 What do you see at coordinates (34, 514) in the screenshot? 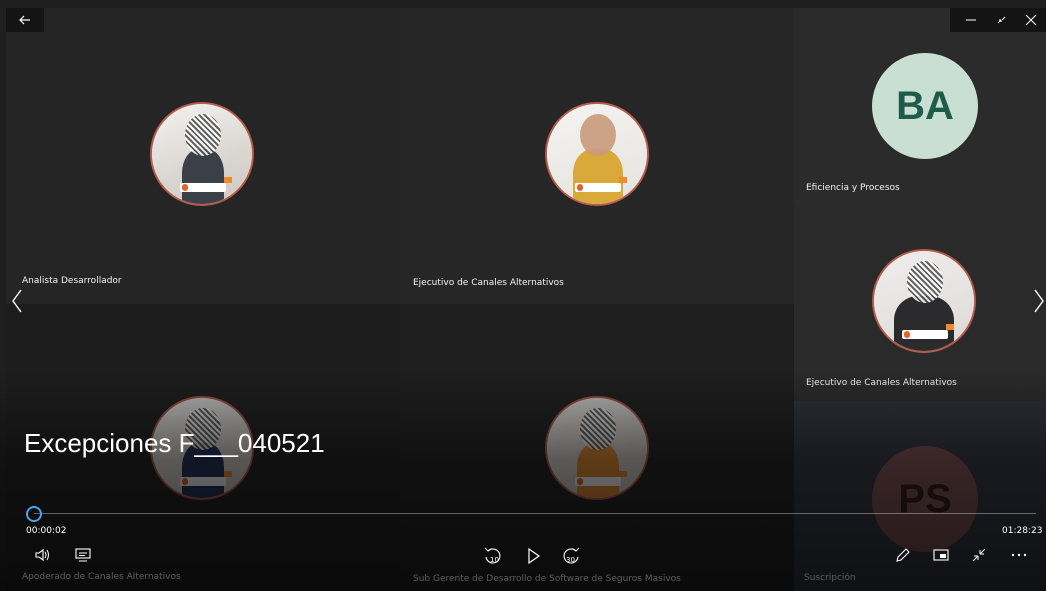
I see `seek-thumb` at bounding box center [34, 514].